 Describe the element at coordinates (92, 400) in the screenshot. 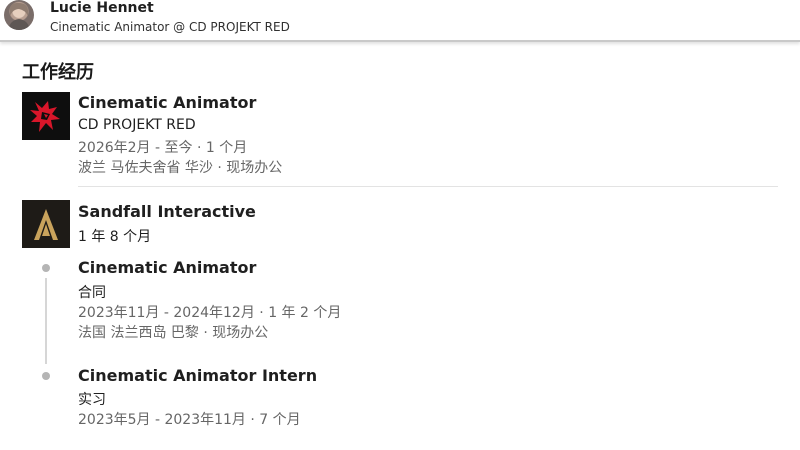

I see `role-2-type: 实习` at that location.